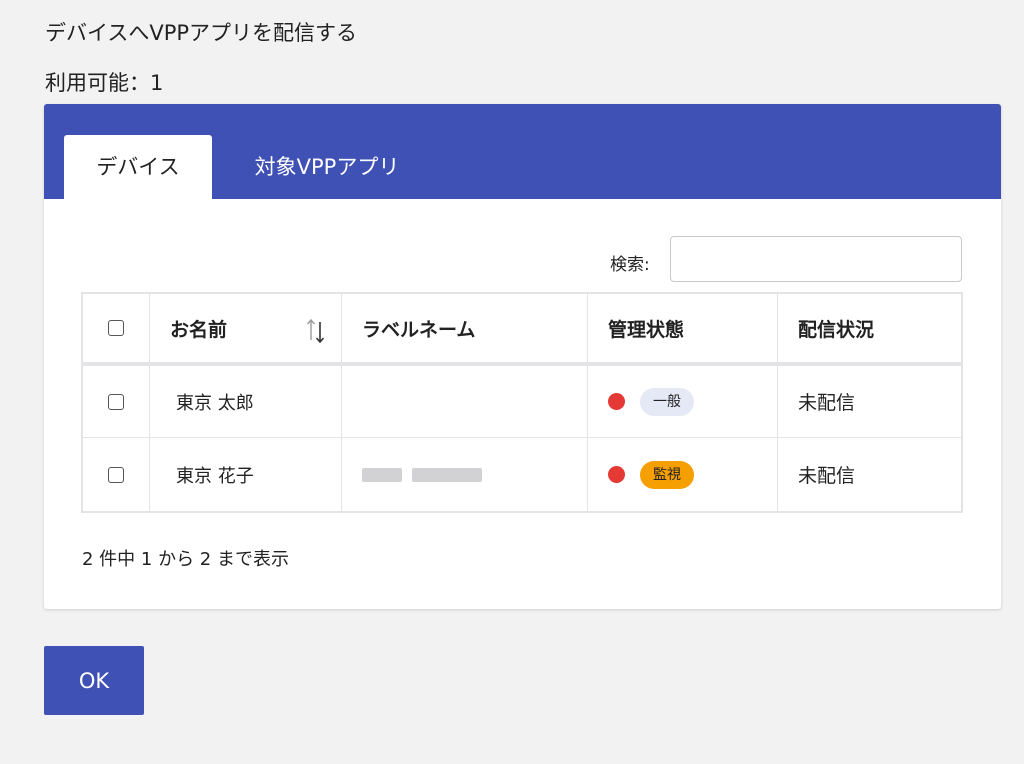 Image resolution: width=1024 pixels, height=764 pixels. I want to click on page-title: デバイスへVPPアプリを配信する, so click(201, 33).